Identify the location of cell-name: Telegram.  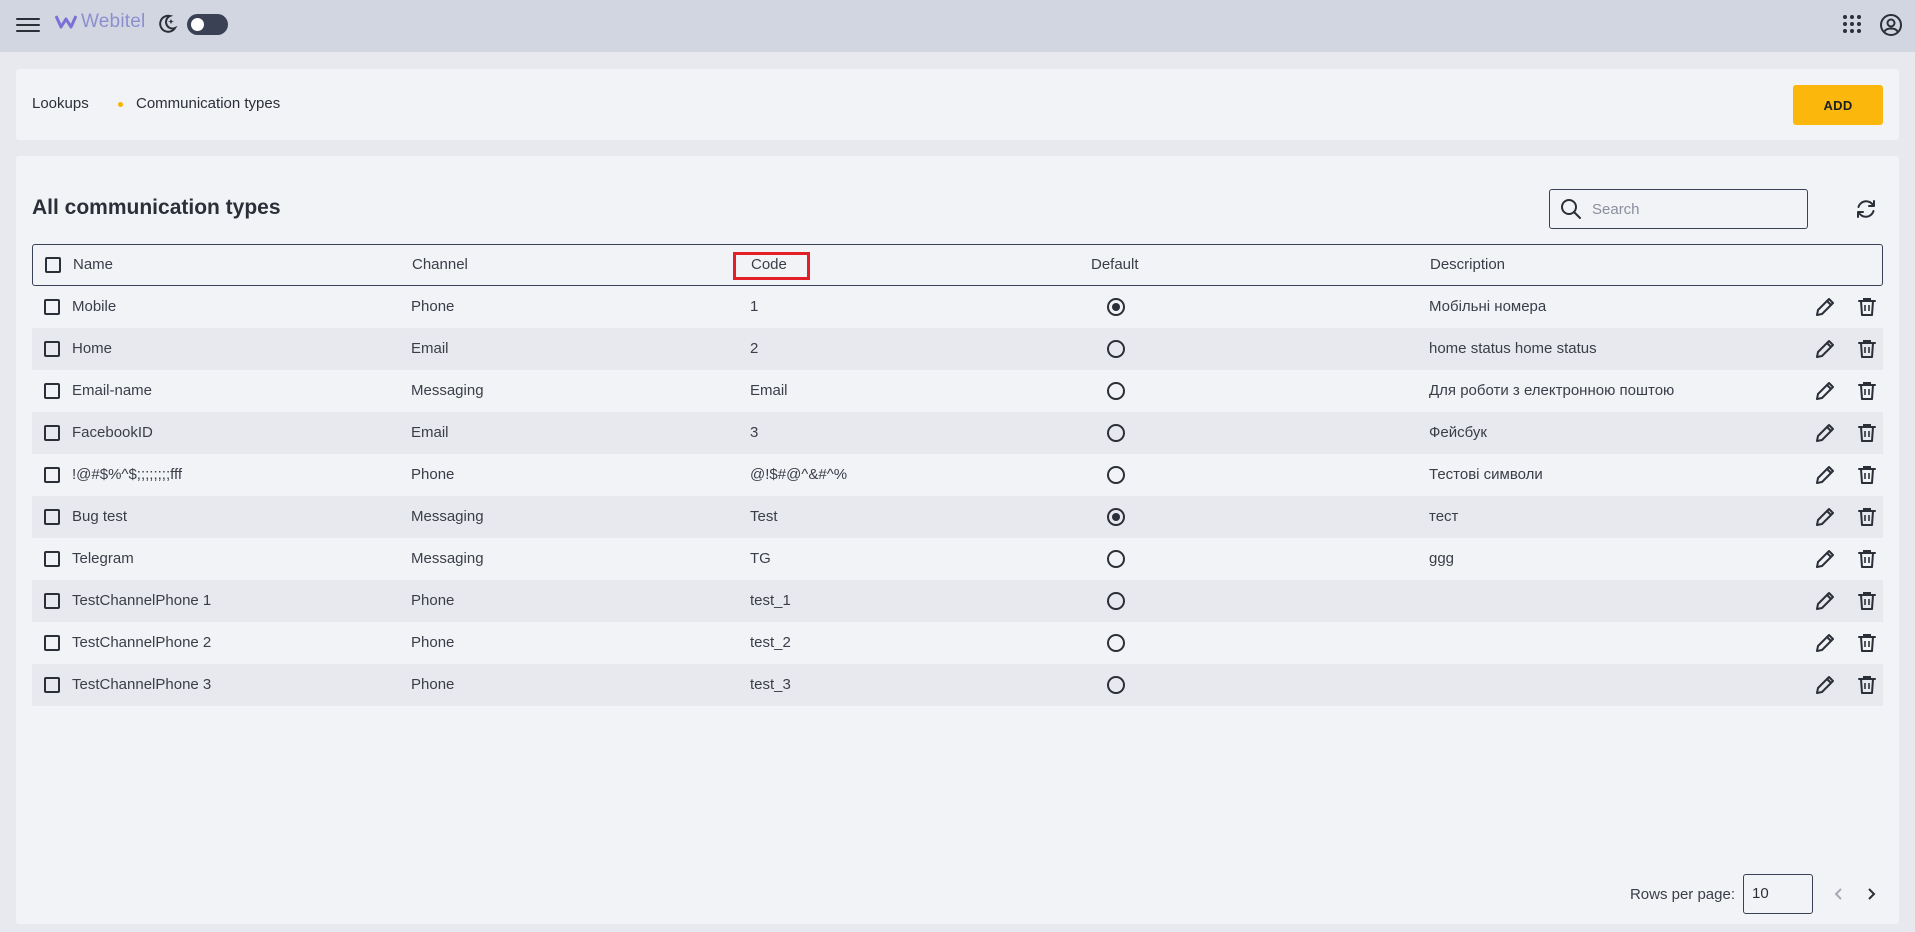
(103, 558).